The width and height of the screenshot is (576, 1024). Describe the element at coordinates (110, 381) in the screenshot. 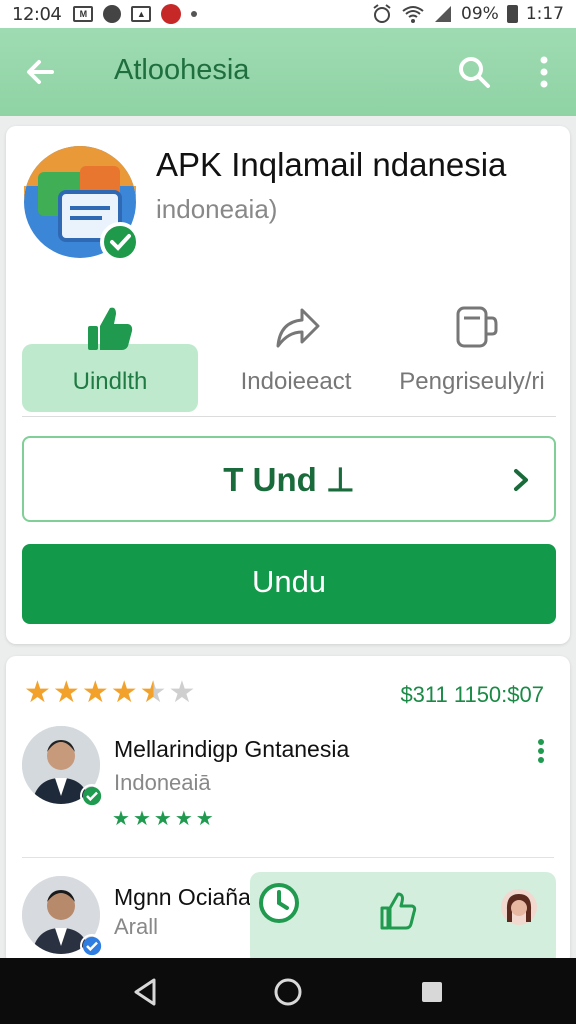

I see `action-like-label: Uindlth` at that location.